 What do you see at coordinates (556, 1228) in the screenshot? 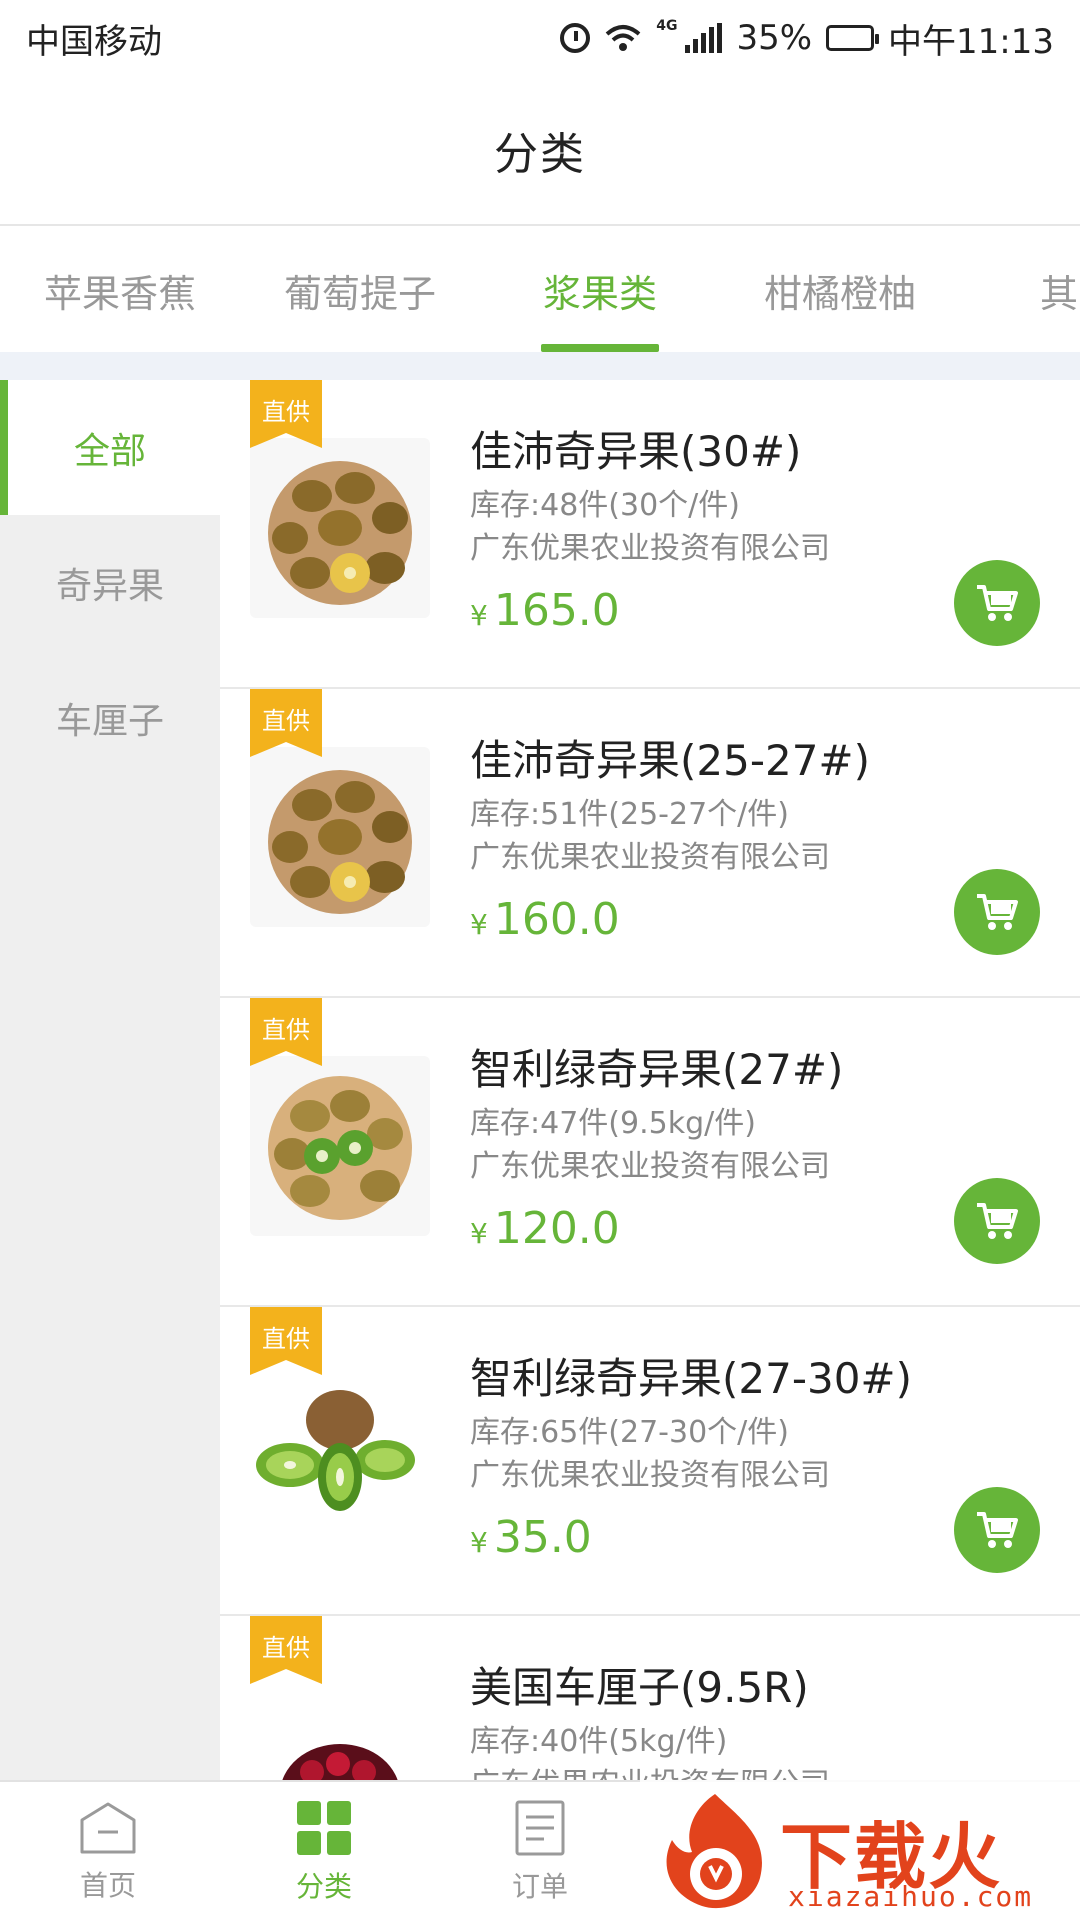
I see `price-value: 120.0` at bounding box center [556, 1228].